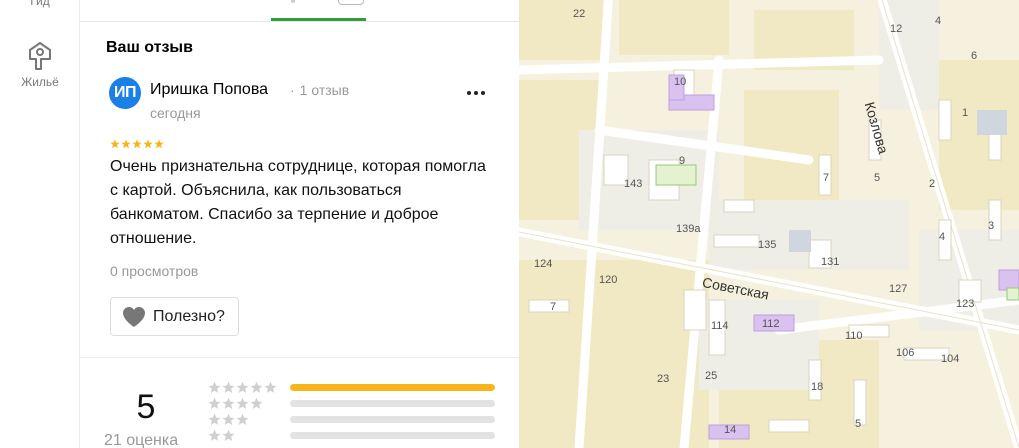 The image size is (1019, 448). I want to click on section-title: Ваш отзыв, so click(149, 47).